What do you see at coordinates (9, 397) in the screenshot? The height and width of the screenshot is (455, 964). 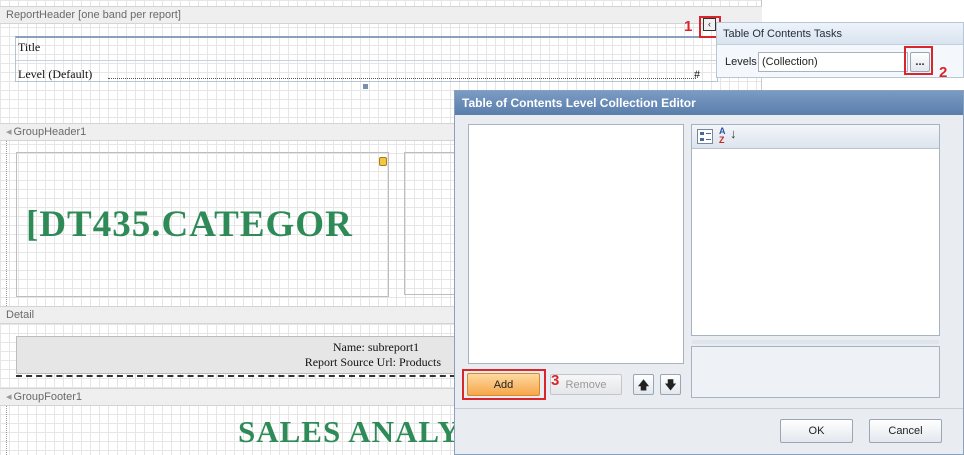 I see `band-expander-icon-footer: ◂` at bounding box center [9, 397].